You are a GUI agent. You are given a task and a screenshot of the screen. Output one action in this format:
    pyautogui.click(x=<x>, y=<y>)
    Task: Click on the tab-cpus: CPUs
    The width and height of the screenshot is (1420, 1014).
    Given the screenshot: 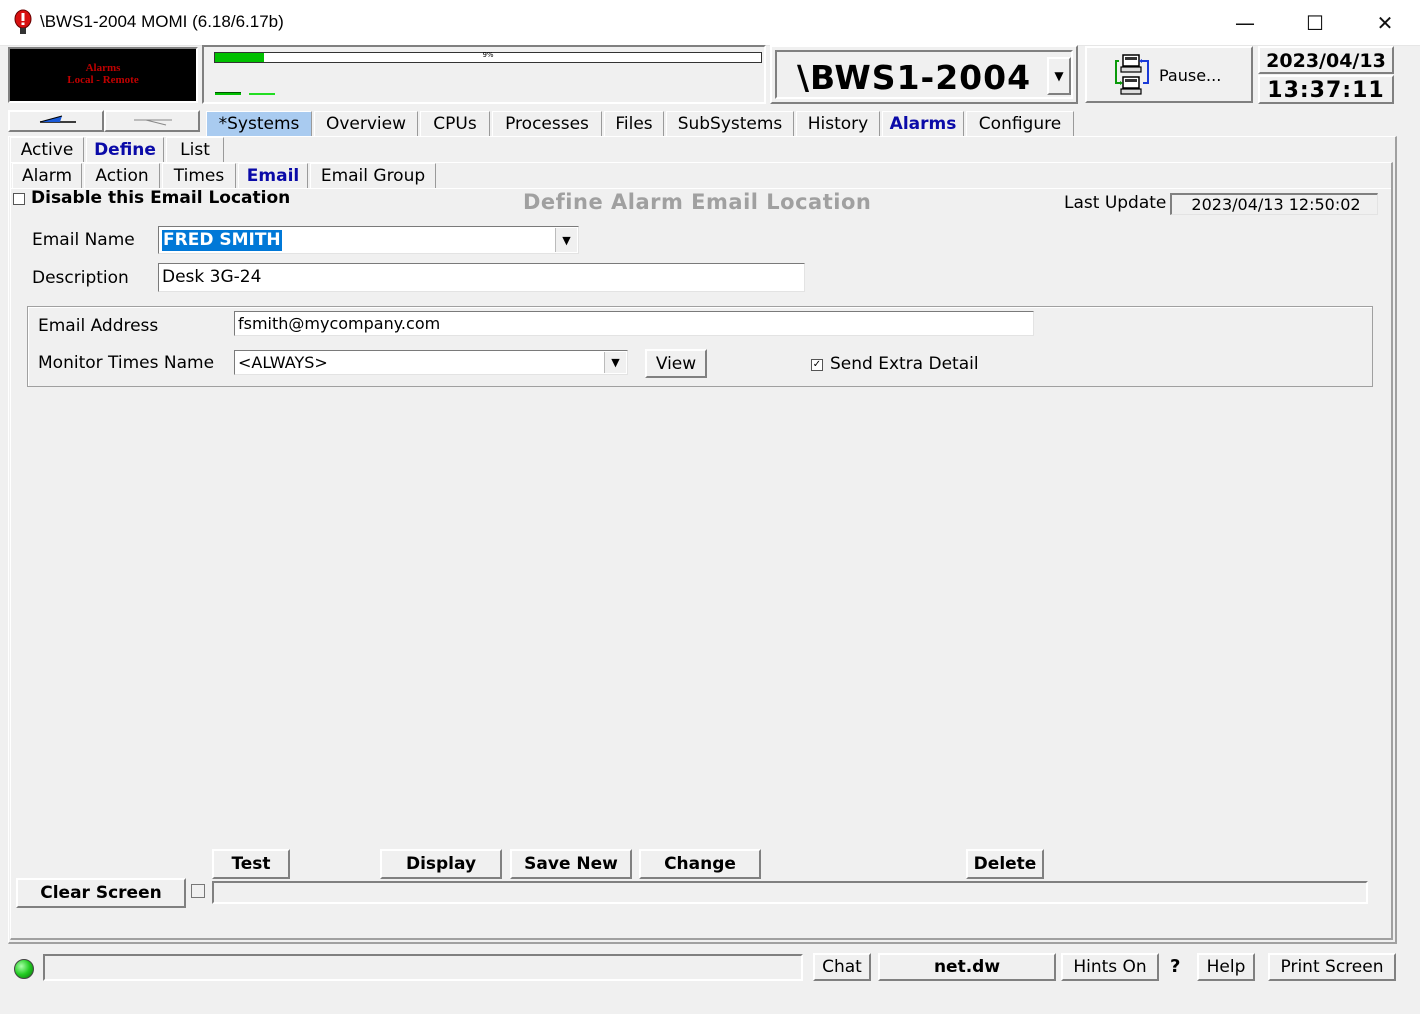 What is the action you would take?
    pyautogui.click(x=455, y=124)
    